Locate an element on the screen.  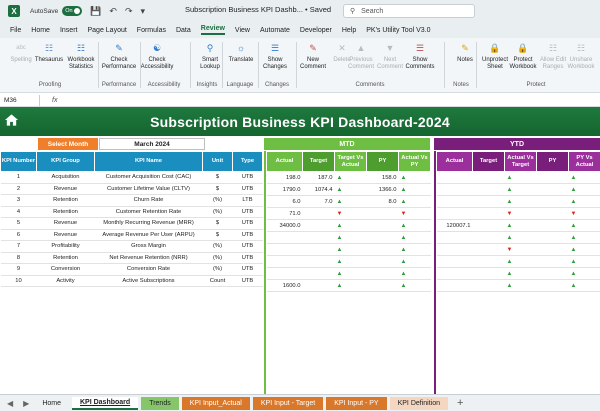
kpi-unit-cell: (%) is located at coordinates (217, 200).